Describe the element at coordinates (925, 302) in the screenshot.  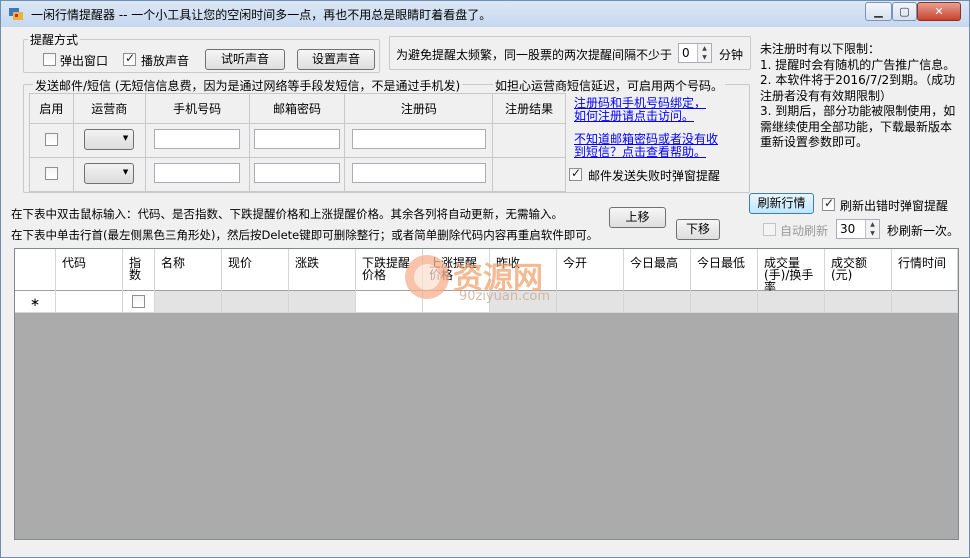
I see `cell-time` at that location.